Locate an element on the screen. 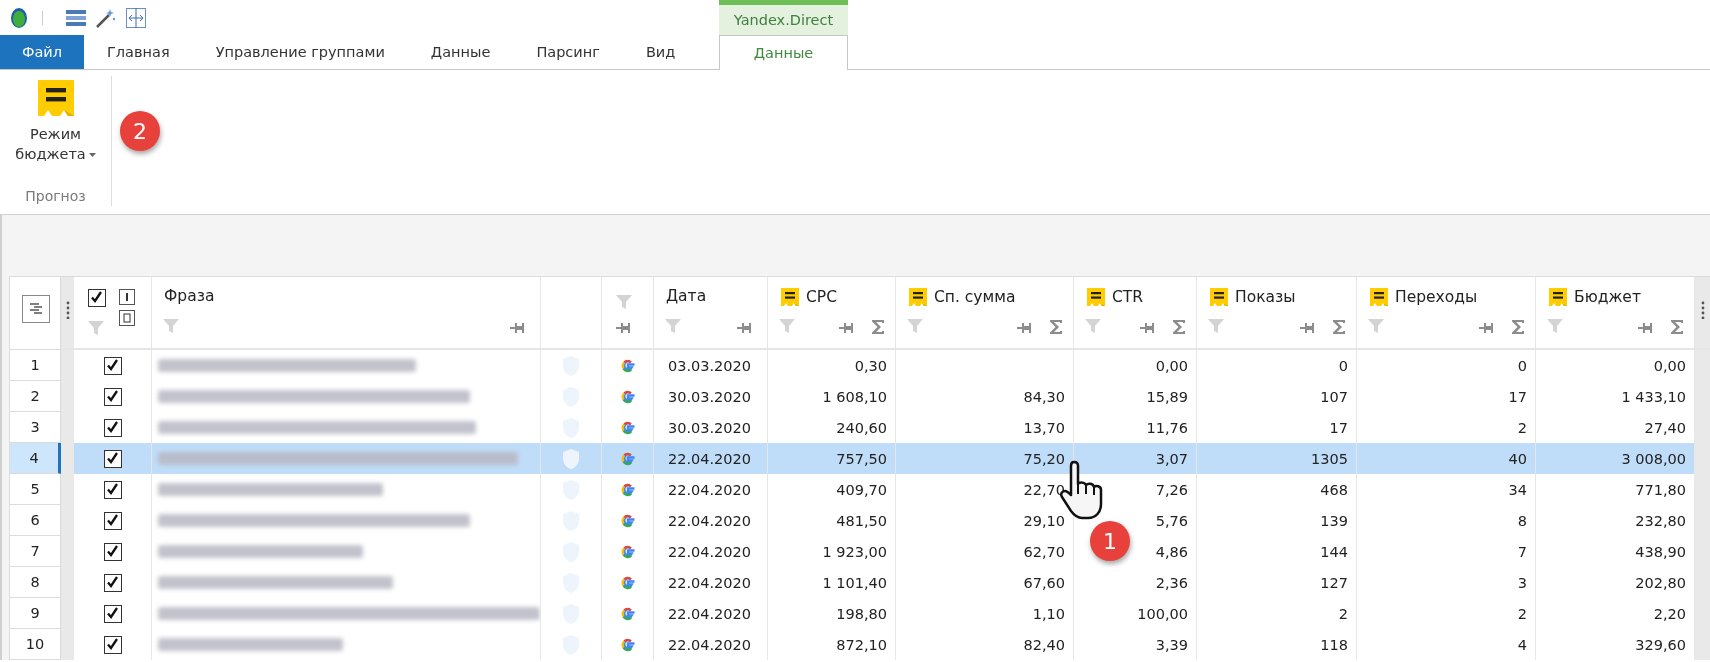 The height and width of the screenshot is (662, 1710). table-cell: 4,86 is located at coordinates (1171, 551).